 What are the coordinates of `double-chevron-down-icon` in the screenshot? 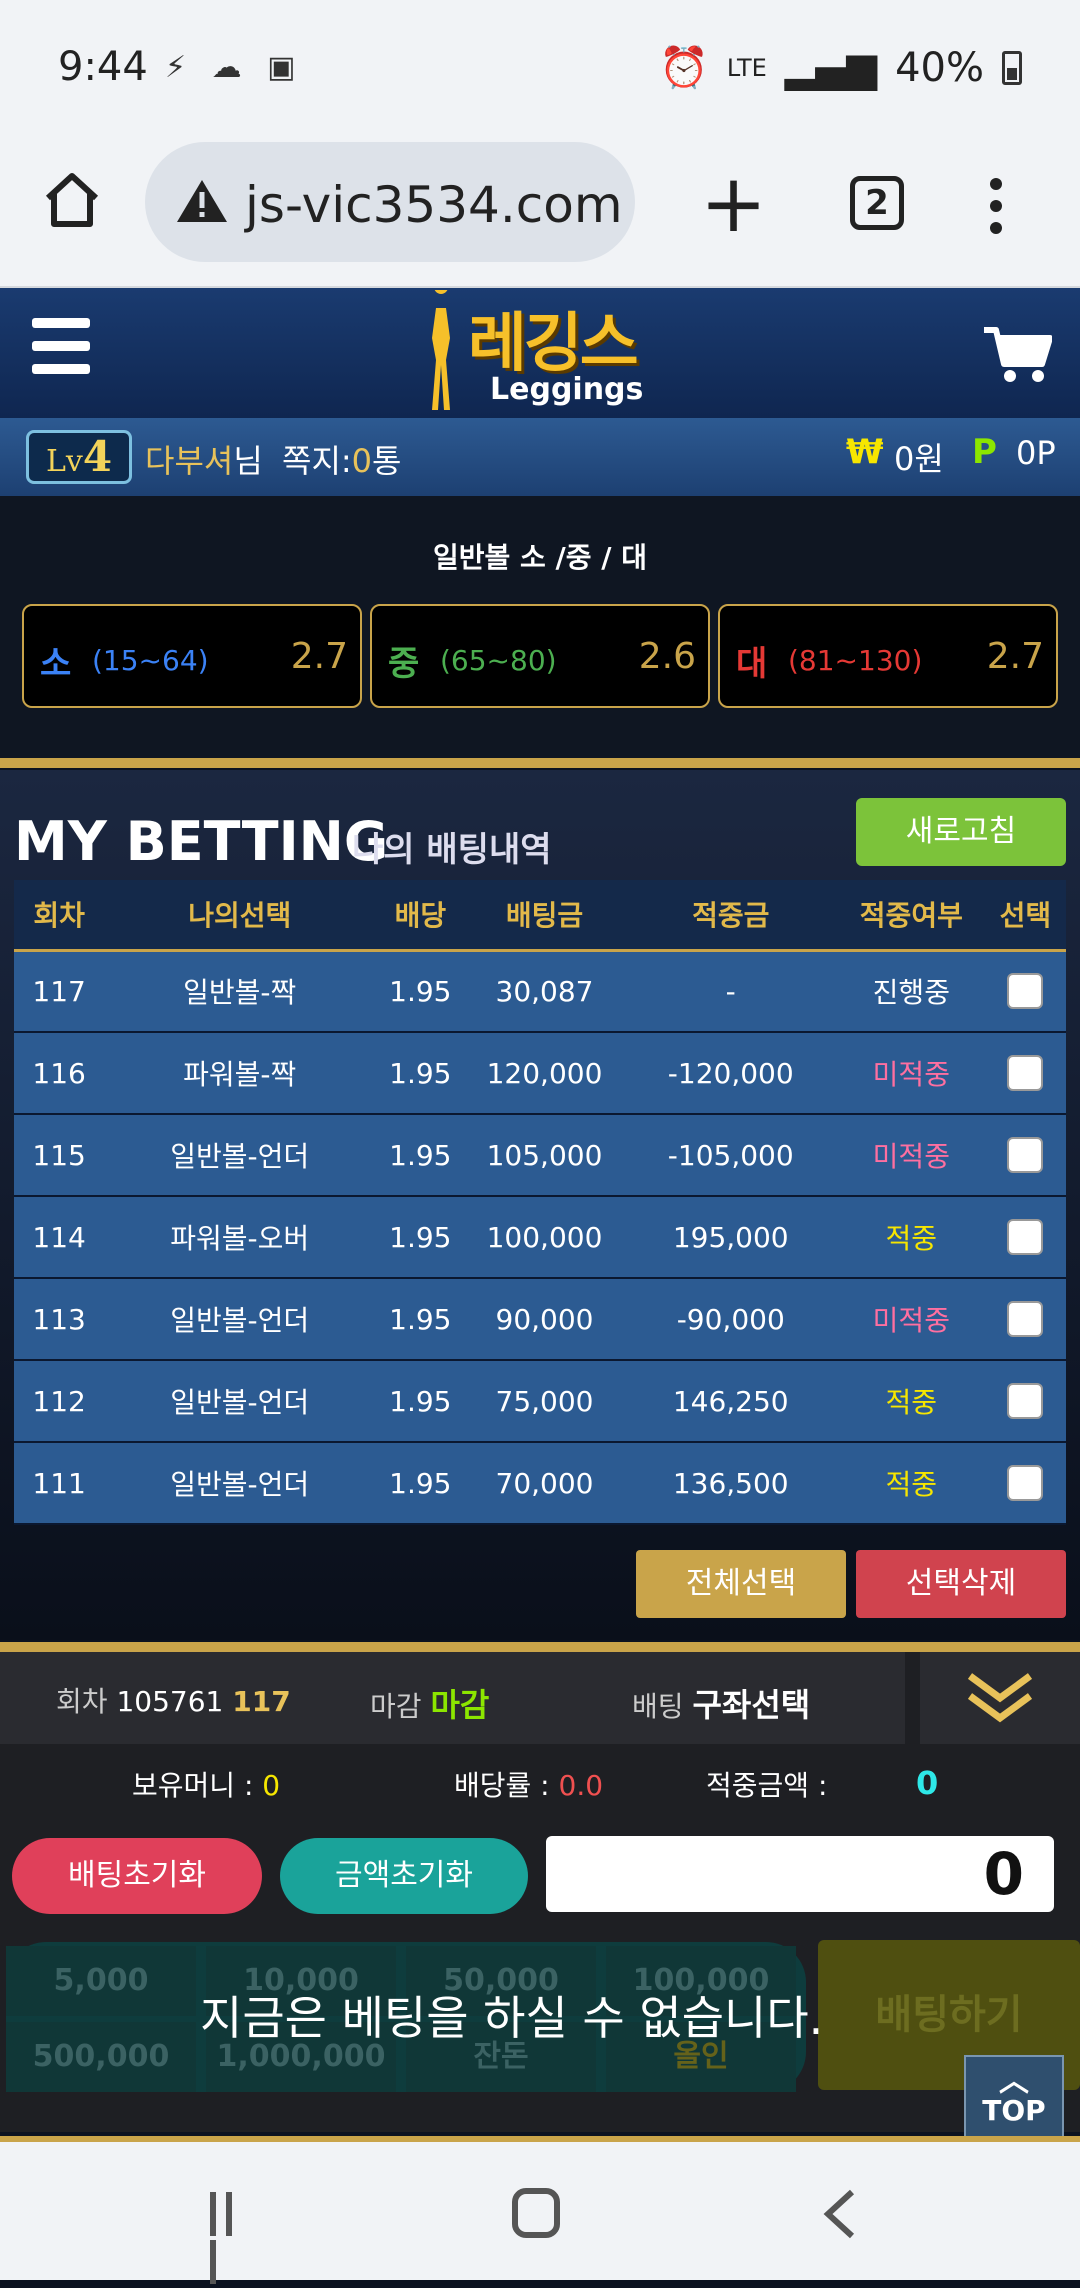 It's located at (1000, 1698).